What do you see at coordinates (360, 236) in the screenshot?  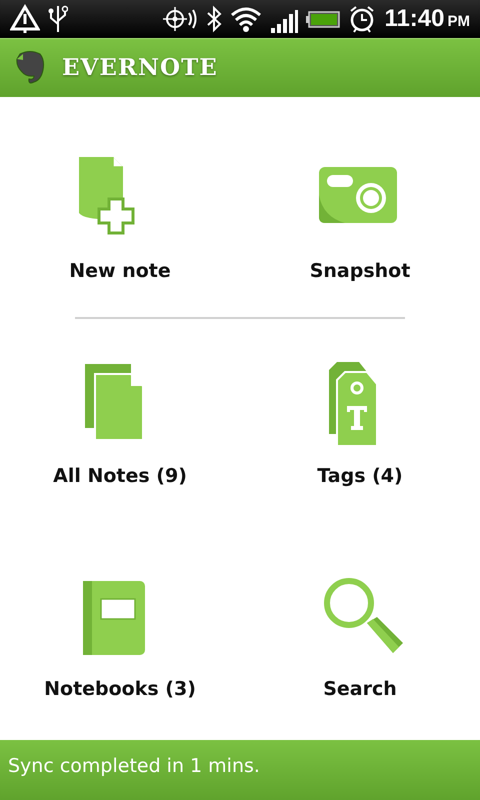 I see `menu-tile: Snapshot` at bounding box center [360, 236].